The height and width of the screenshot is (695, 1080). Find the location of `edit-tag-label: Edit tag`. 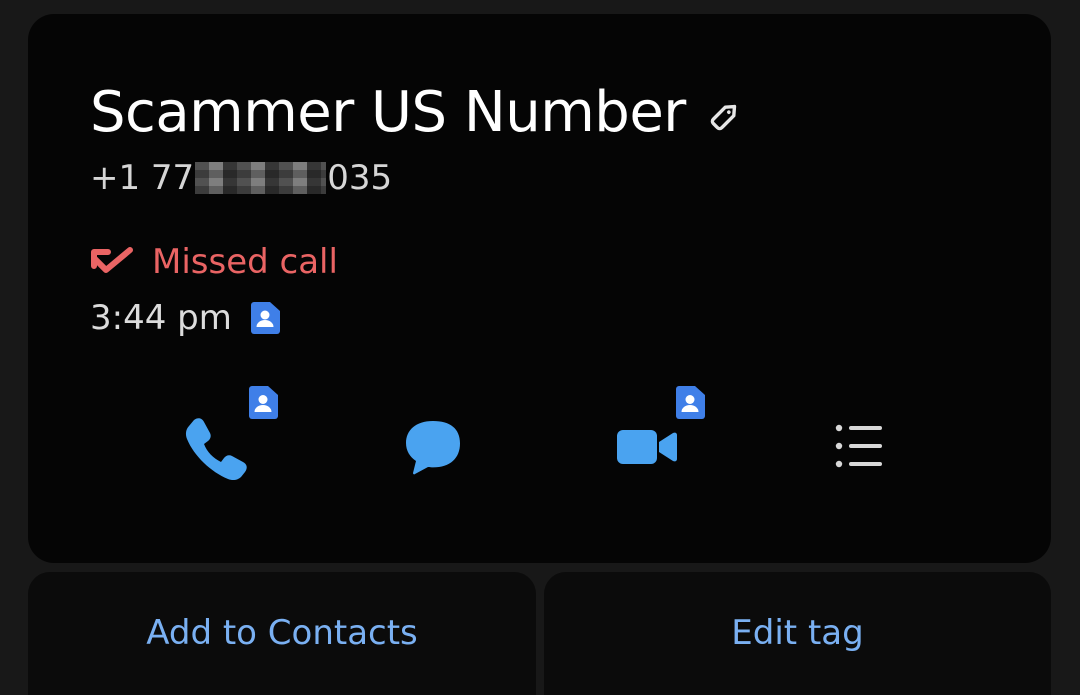

edit-tag-label: Edit tag is located at coordinates (797, 632).